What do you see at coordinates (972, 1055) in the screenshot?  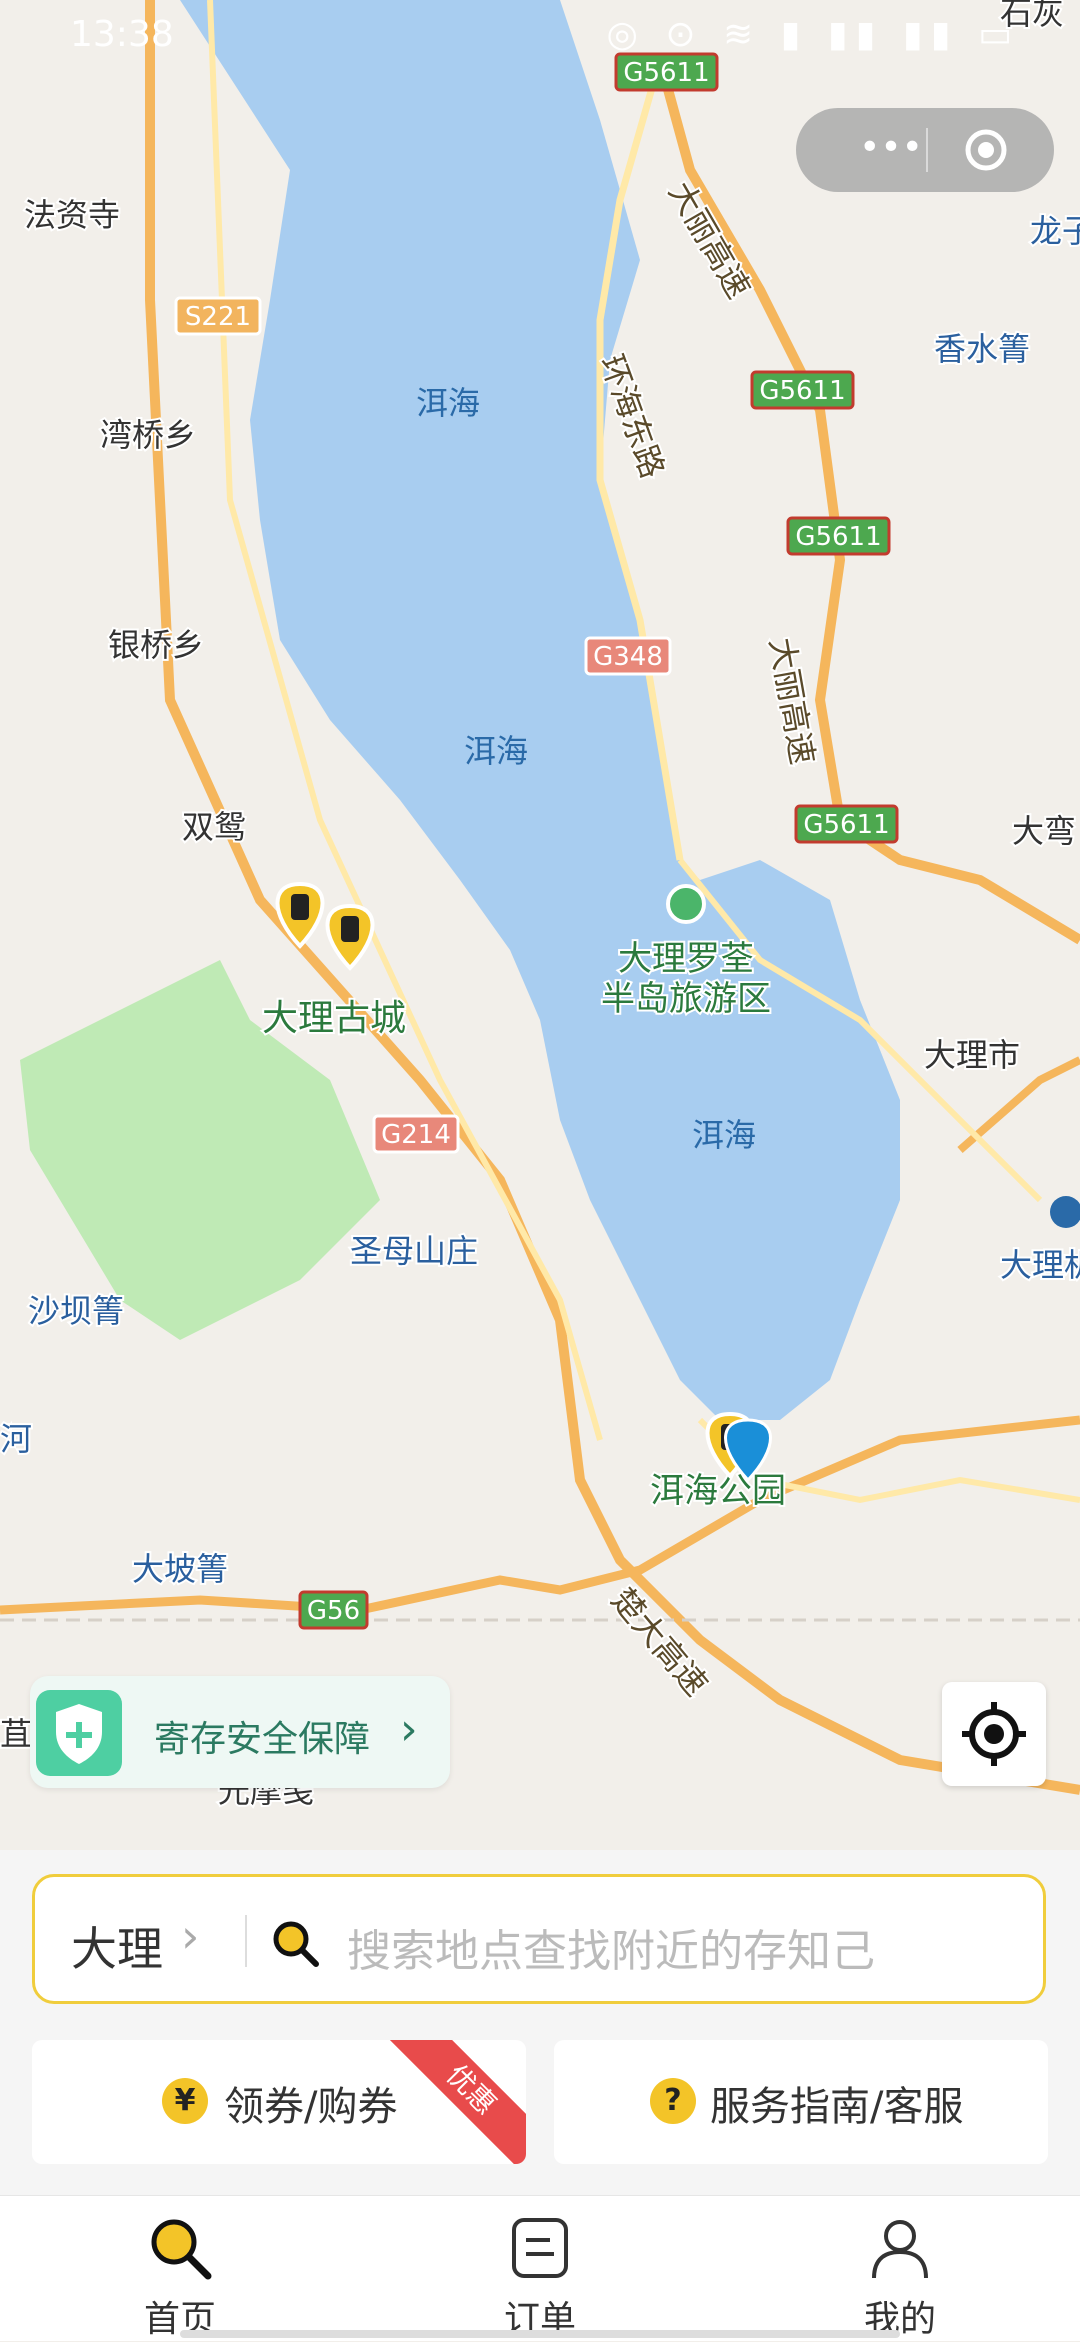 I see `map-place-label: 大理市` at bounding box center [972, 1055].